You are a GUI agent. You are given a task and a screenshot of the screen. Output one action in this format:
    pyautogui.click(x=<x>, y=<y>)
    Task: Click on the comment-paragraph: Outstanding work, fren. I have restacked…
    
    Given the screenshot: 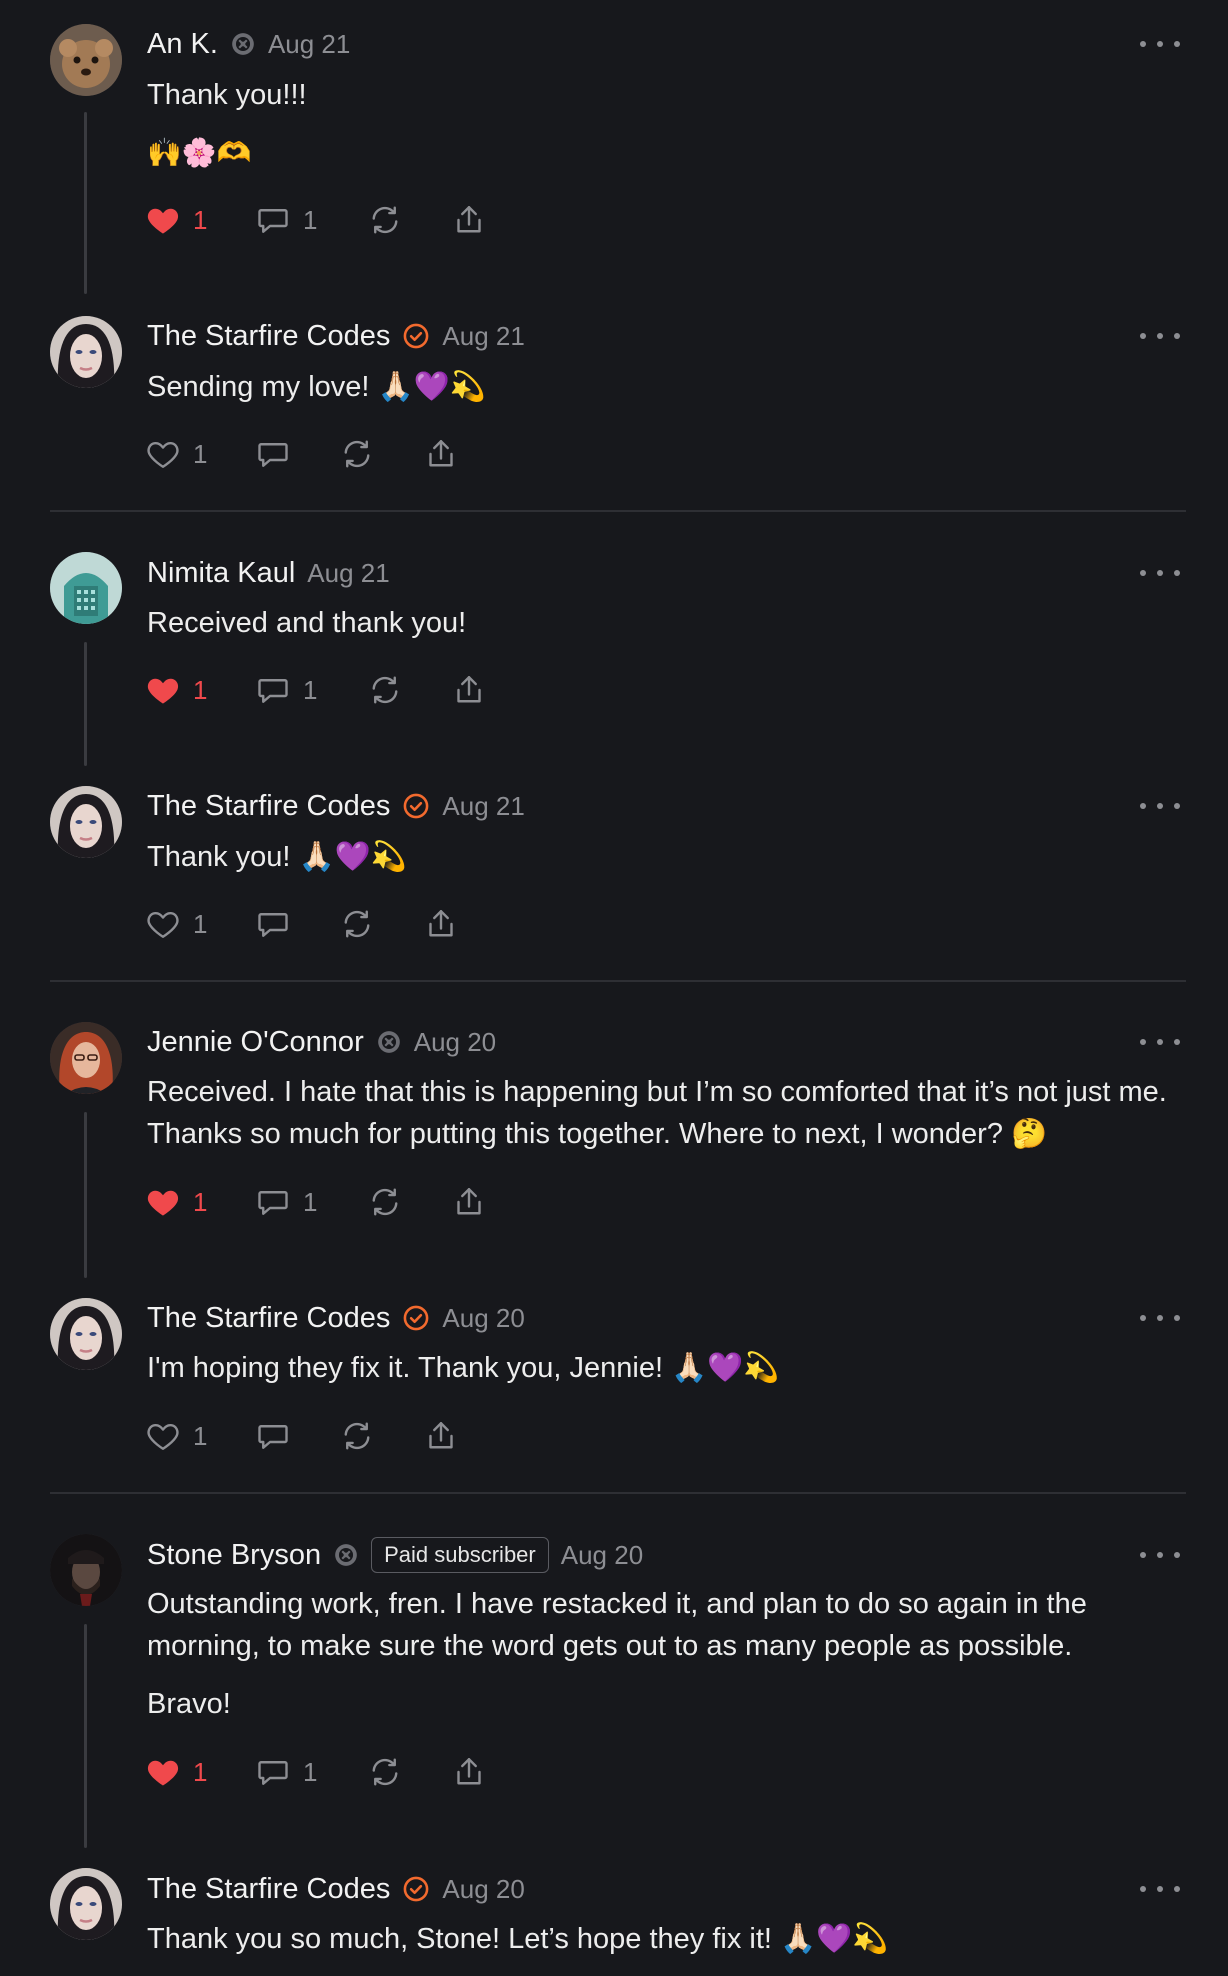 What is the action you would take?
    pyautogui.click(x=617, y=1625)
    